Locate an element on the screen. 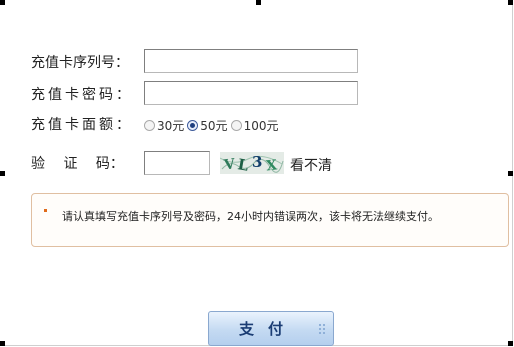 The image size is (514, 347). pay-button-label: 支付 is located at coordinates (268, 329).